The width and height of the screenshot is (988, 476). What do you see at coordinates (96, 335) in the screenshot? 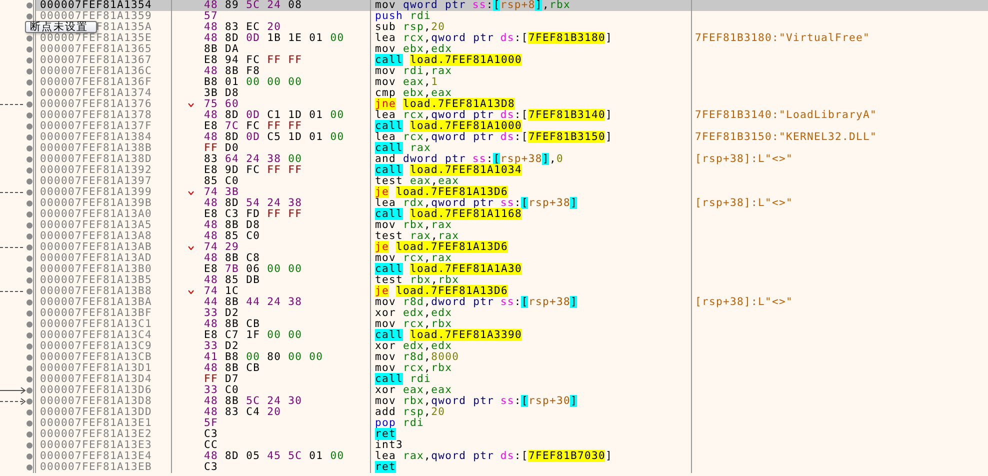
I see `address-text: 000007FEF81A13C4` at bounding box center [96, 335].